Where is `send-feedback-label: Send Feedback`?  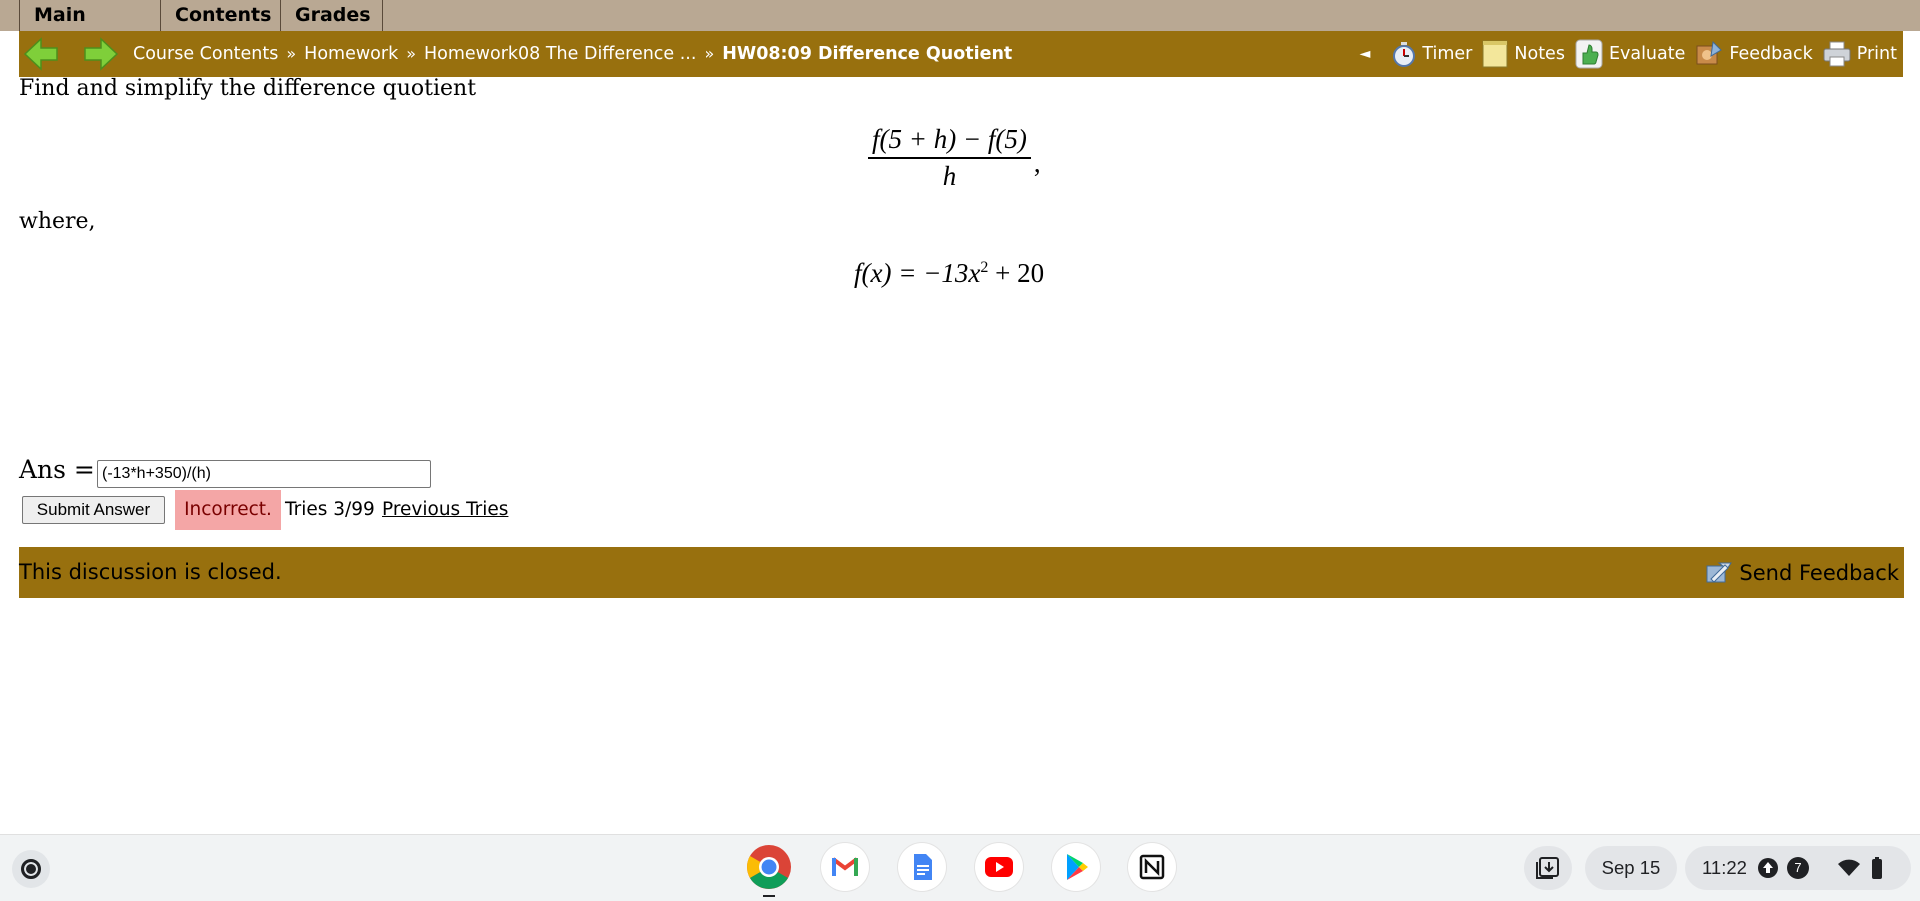 send-feedback-label: Send Feedback is located at coordinates (1819, 572).